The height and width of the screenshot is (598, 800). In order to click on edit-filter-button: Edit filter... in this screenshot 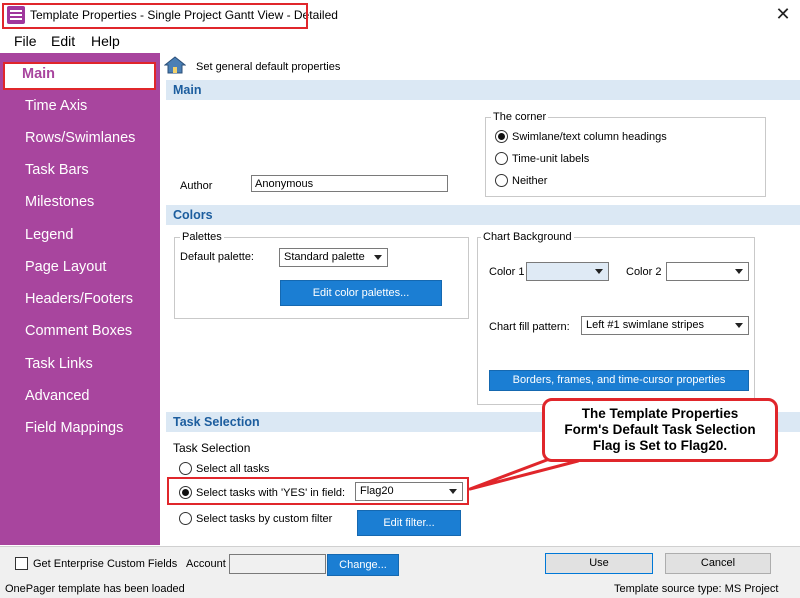, I will do `click(409, 523)`.